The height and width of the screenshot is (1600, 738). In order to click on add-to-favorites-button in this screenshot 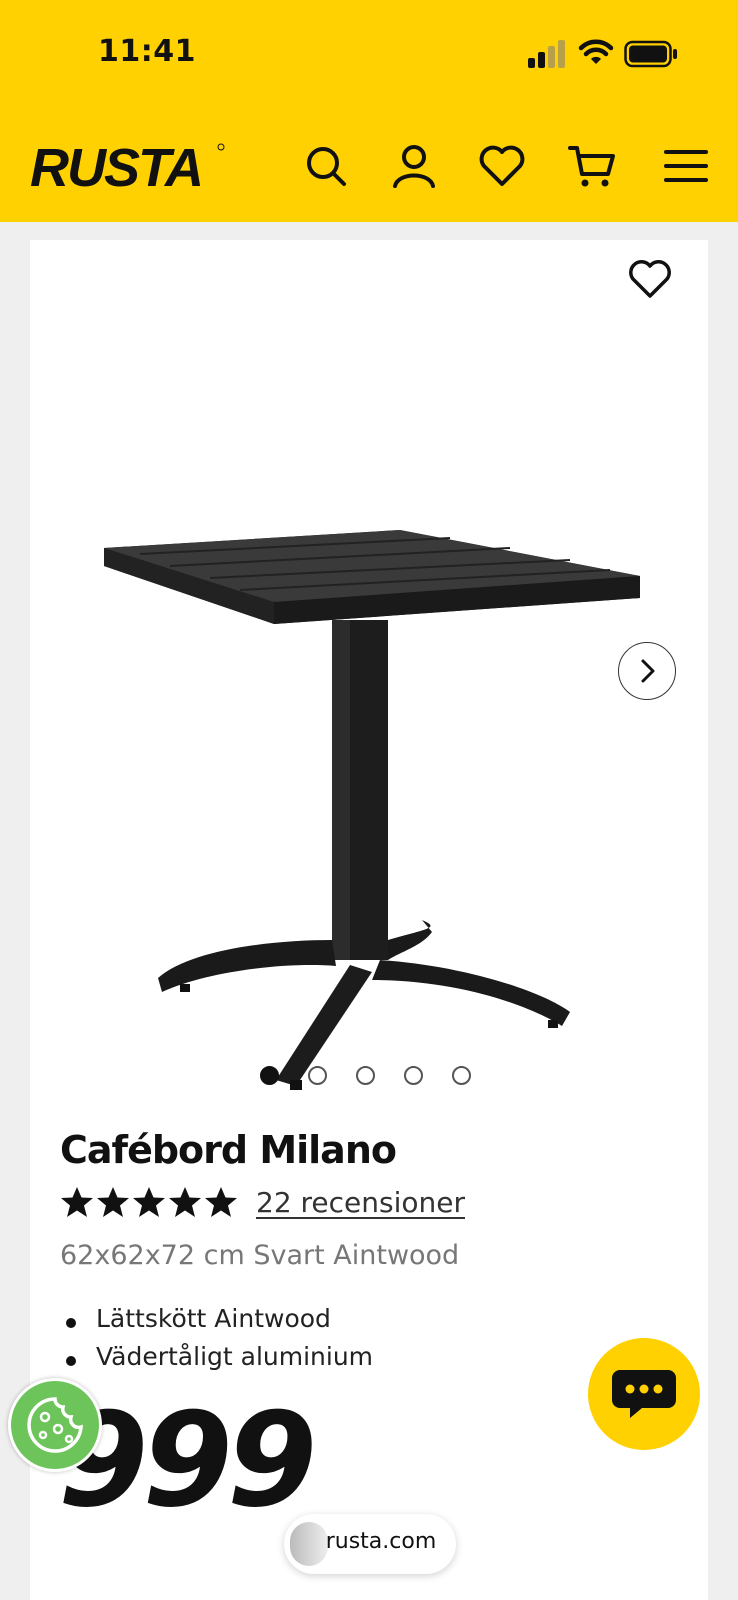, I will do `click(650, 279)`.